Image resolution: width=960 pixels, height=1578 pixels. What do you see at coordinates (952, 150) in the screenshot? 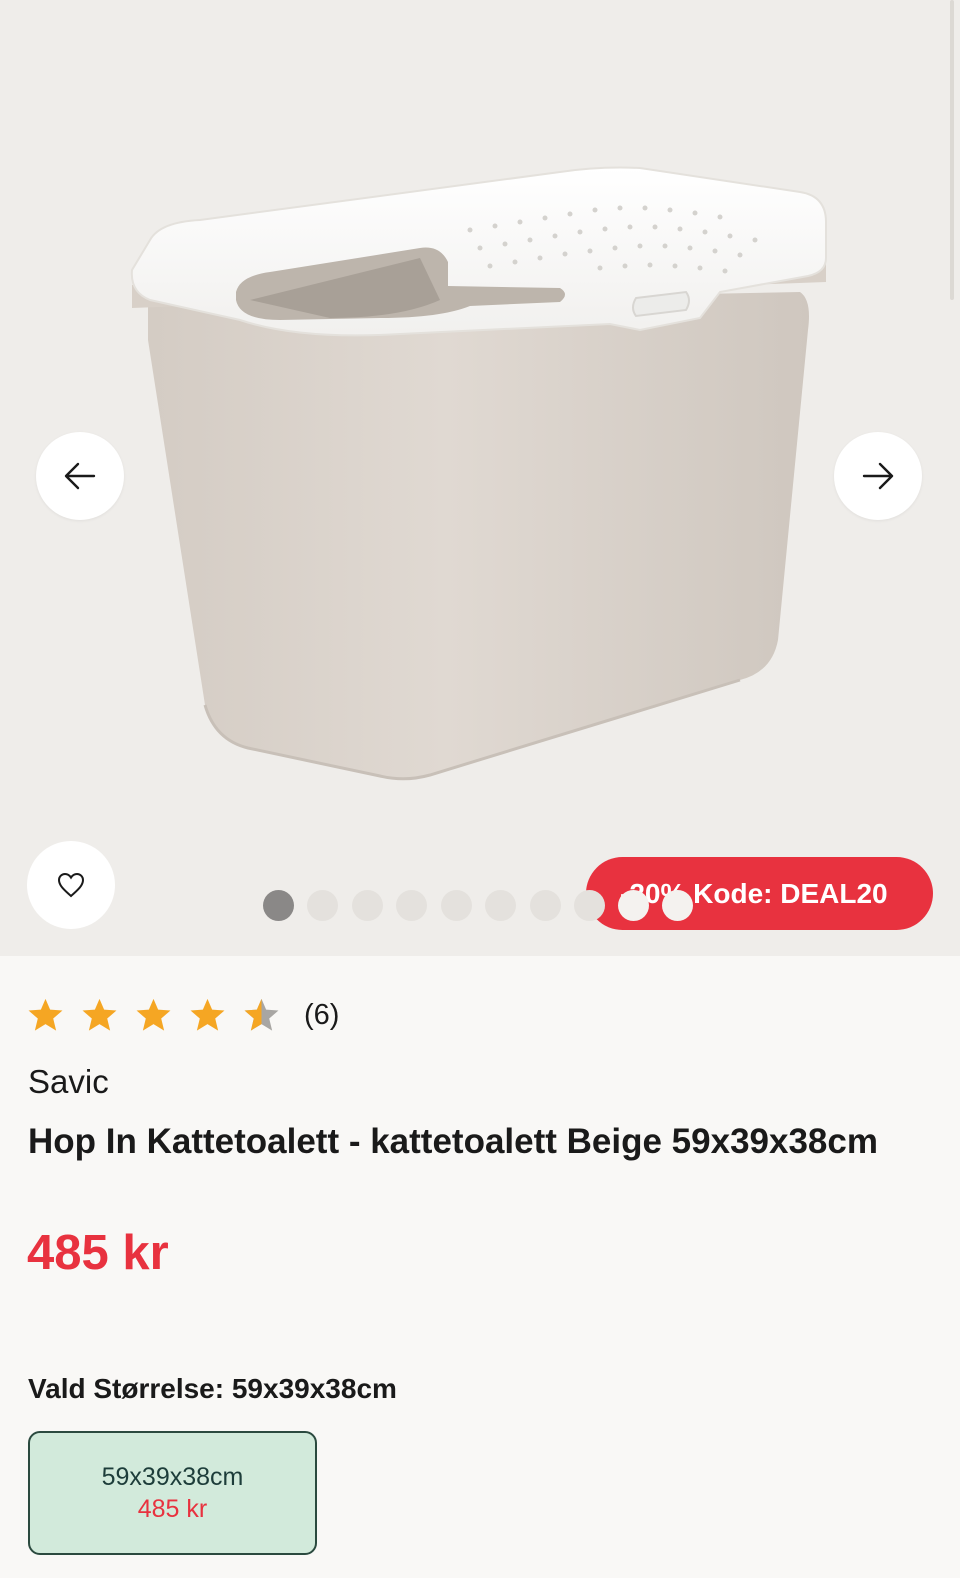
I see `scrollbar` at bounding box center [952, 150].